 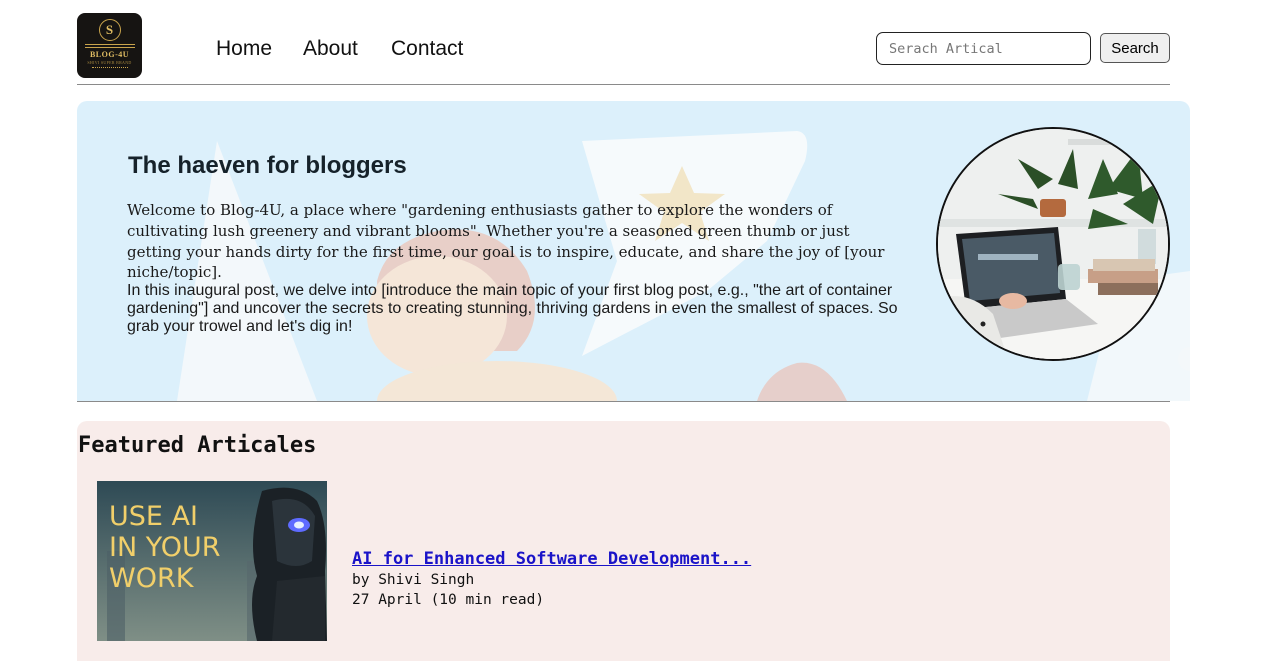 What do you see at coordinates (109, 69) in the screenshot?
I see `logo-flourish` at bounding box center [109, 69].